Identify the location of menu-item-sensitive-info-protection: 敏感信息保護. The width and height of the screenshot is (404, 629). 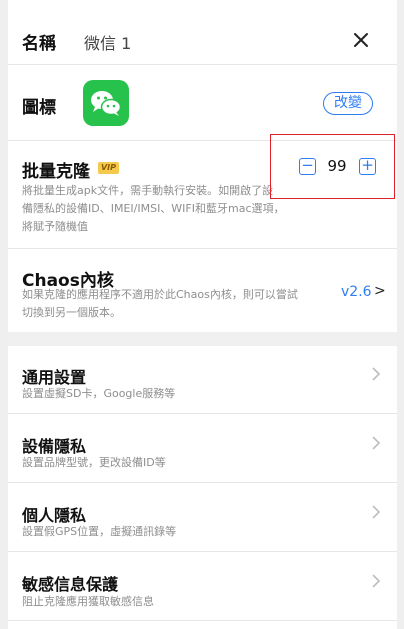
(70, 583).